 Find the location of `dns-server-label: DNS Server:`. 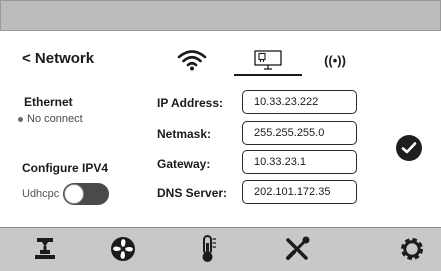

dns-server-label: DNS Server: is located at coordinates (192, 193).